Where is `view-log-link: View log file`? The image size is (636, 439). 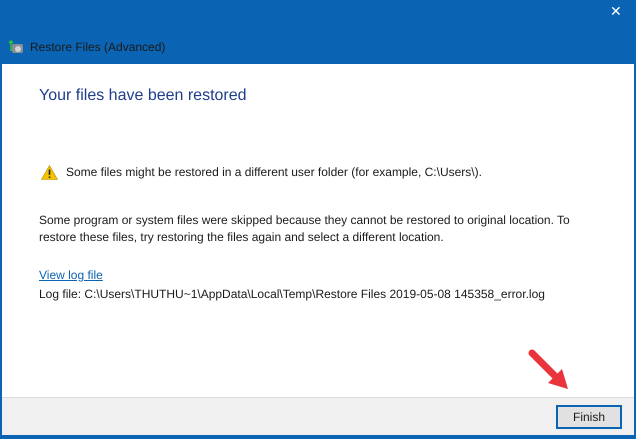
view-log-link: View log file is located at coordinates (71, 275).